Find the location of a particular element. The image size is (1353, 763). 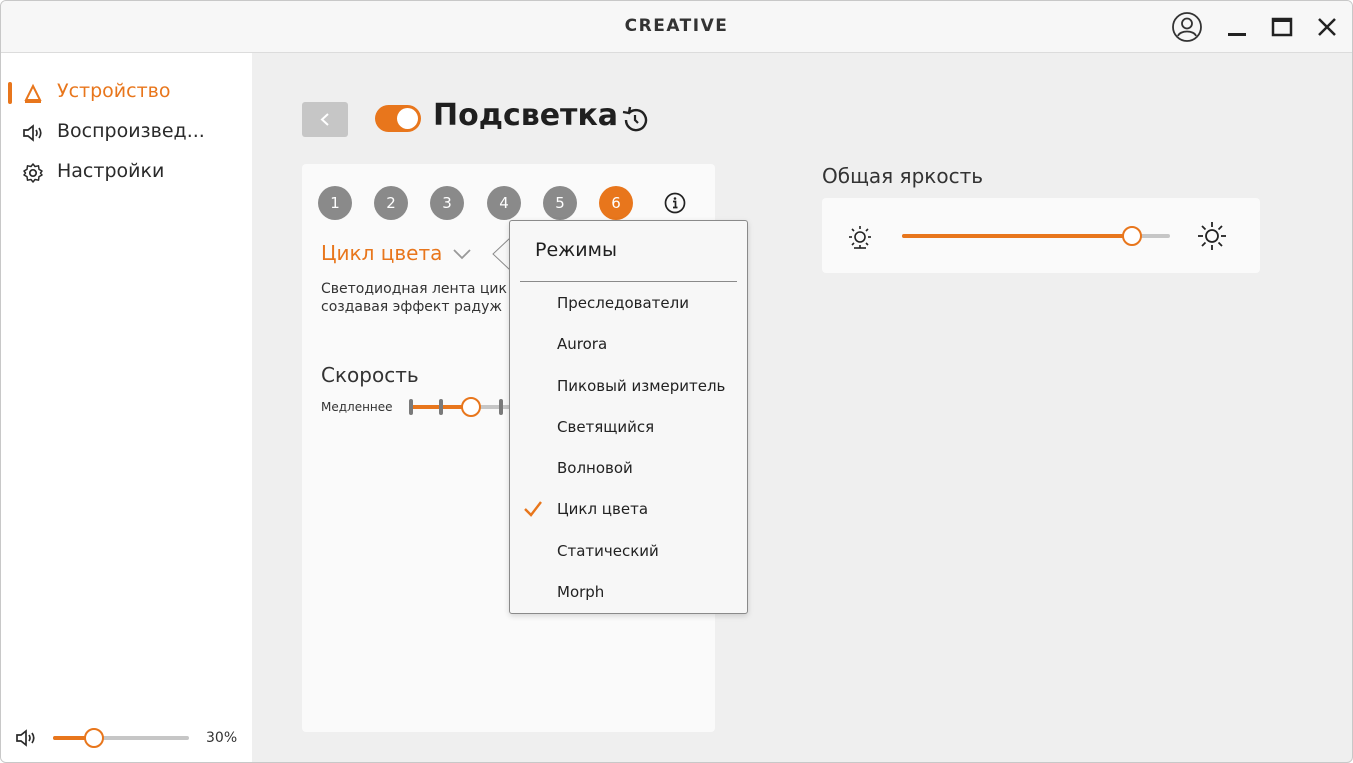

close-icon is located at coordinates (1327, 27).